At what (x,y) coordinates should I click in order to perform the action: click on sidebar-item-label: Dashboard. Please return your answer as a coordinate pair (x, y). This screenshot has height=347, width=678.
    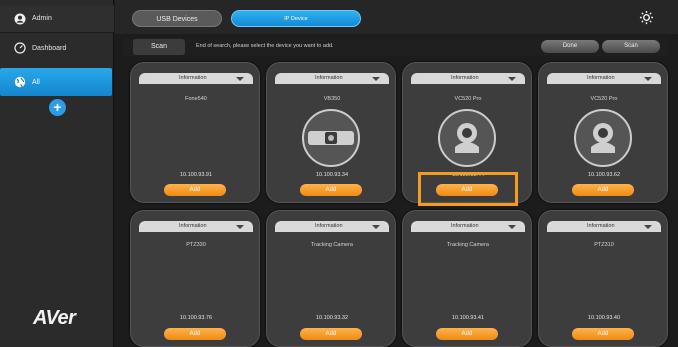
    Looking at the image, I should click on (49, 48).